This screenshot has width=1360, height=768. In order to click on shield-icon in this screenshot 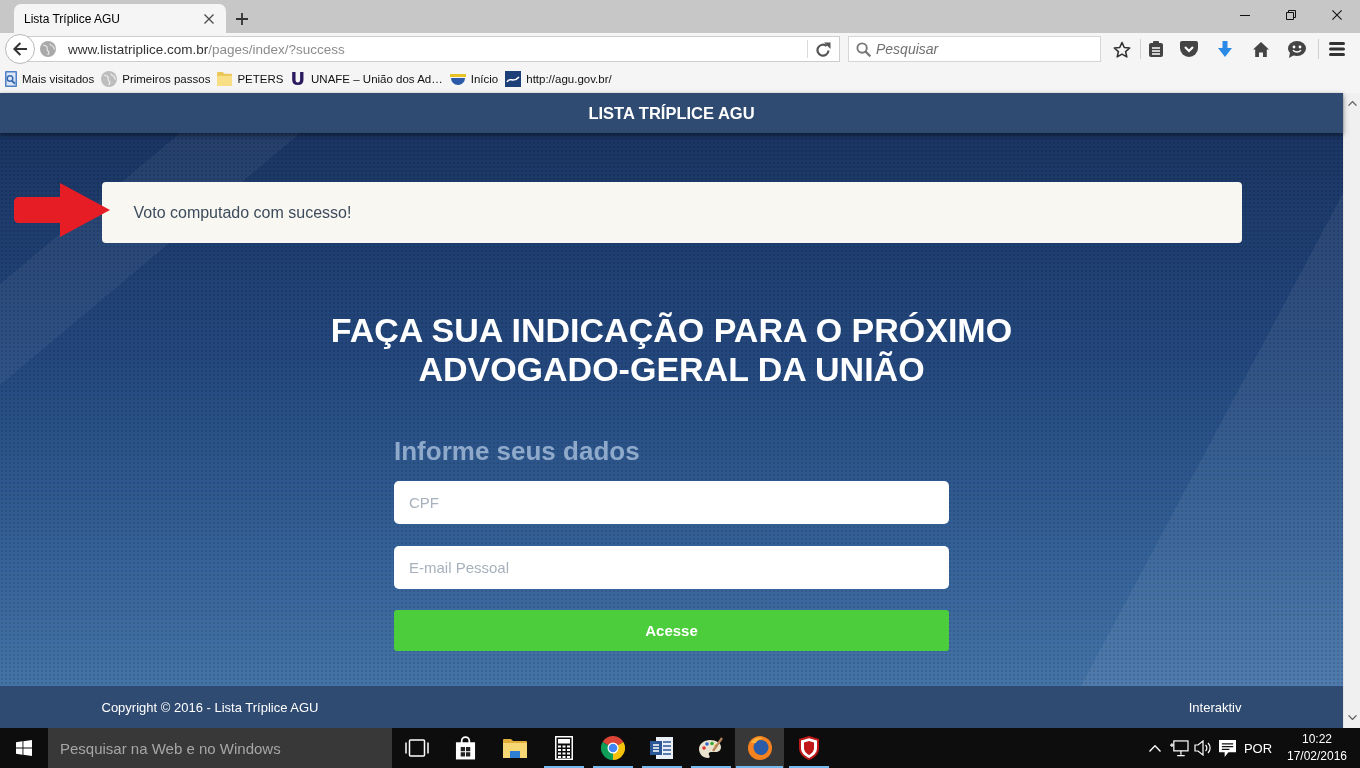, I will do `click(808, 748)`.